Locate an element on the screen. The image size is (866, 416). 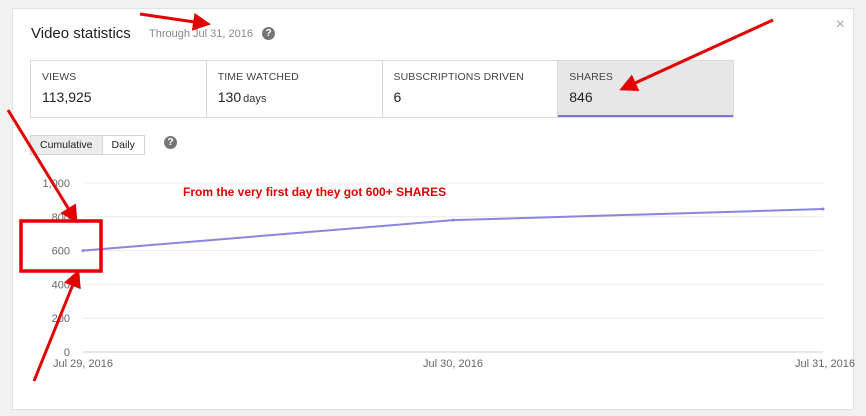
x-tick-label: Jul 31, 2016 is located at coordinates (825, 364).